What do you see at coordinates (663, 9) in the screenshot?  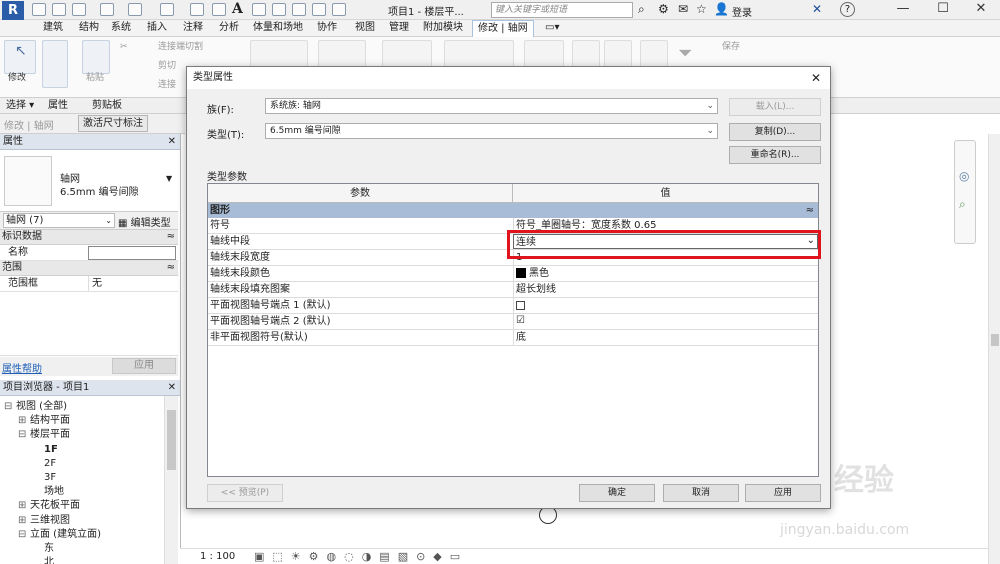 I see `subscription-icon: ⚙` at bounding box center [663, 9].